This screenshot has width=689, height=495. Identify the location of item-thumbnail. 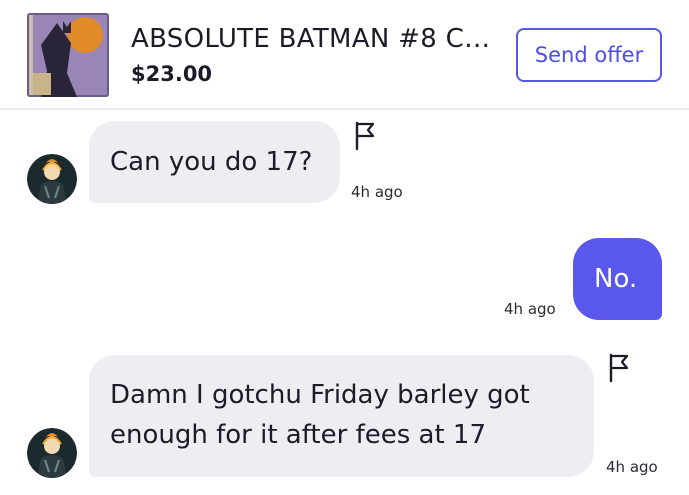
(68, 55).